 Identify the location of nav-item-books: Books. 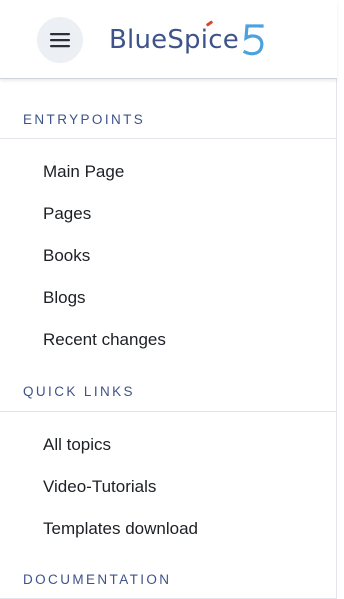
(168, 256).